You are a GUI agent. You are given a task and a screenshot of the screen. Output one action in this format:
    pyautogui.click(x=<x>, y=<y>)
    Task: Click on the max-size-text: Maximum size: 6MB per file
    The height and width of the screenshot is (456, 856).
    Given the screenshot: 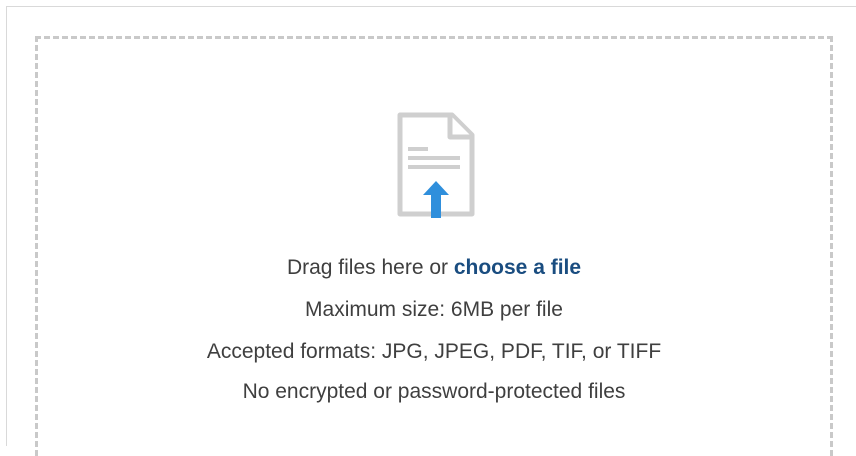 What is the action you would take?
    pyautogui.click(x=434, y=309)
    